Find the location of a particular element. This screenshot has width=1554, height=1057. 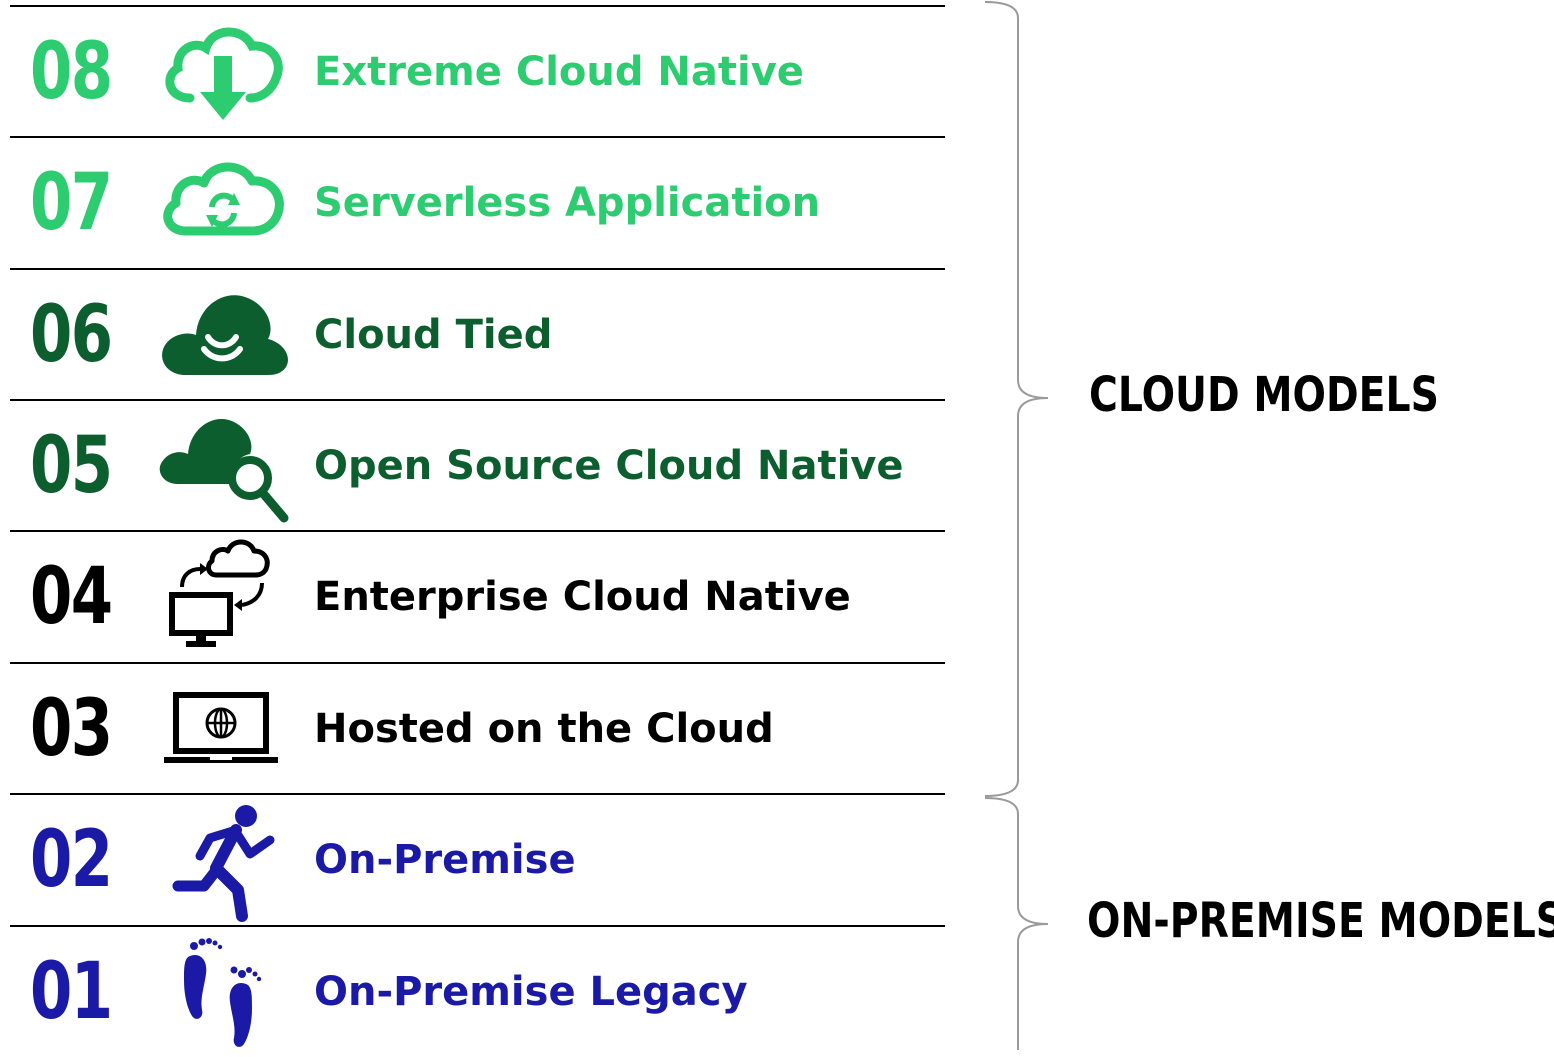

onprem-brace is located at coordinates (1016, 923).